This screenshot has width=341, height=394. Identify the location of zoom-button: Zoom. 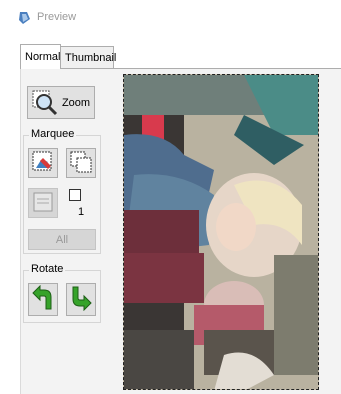
(61, 102).